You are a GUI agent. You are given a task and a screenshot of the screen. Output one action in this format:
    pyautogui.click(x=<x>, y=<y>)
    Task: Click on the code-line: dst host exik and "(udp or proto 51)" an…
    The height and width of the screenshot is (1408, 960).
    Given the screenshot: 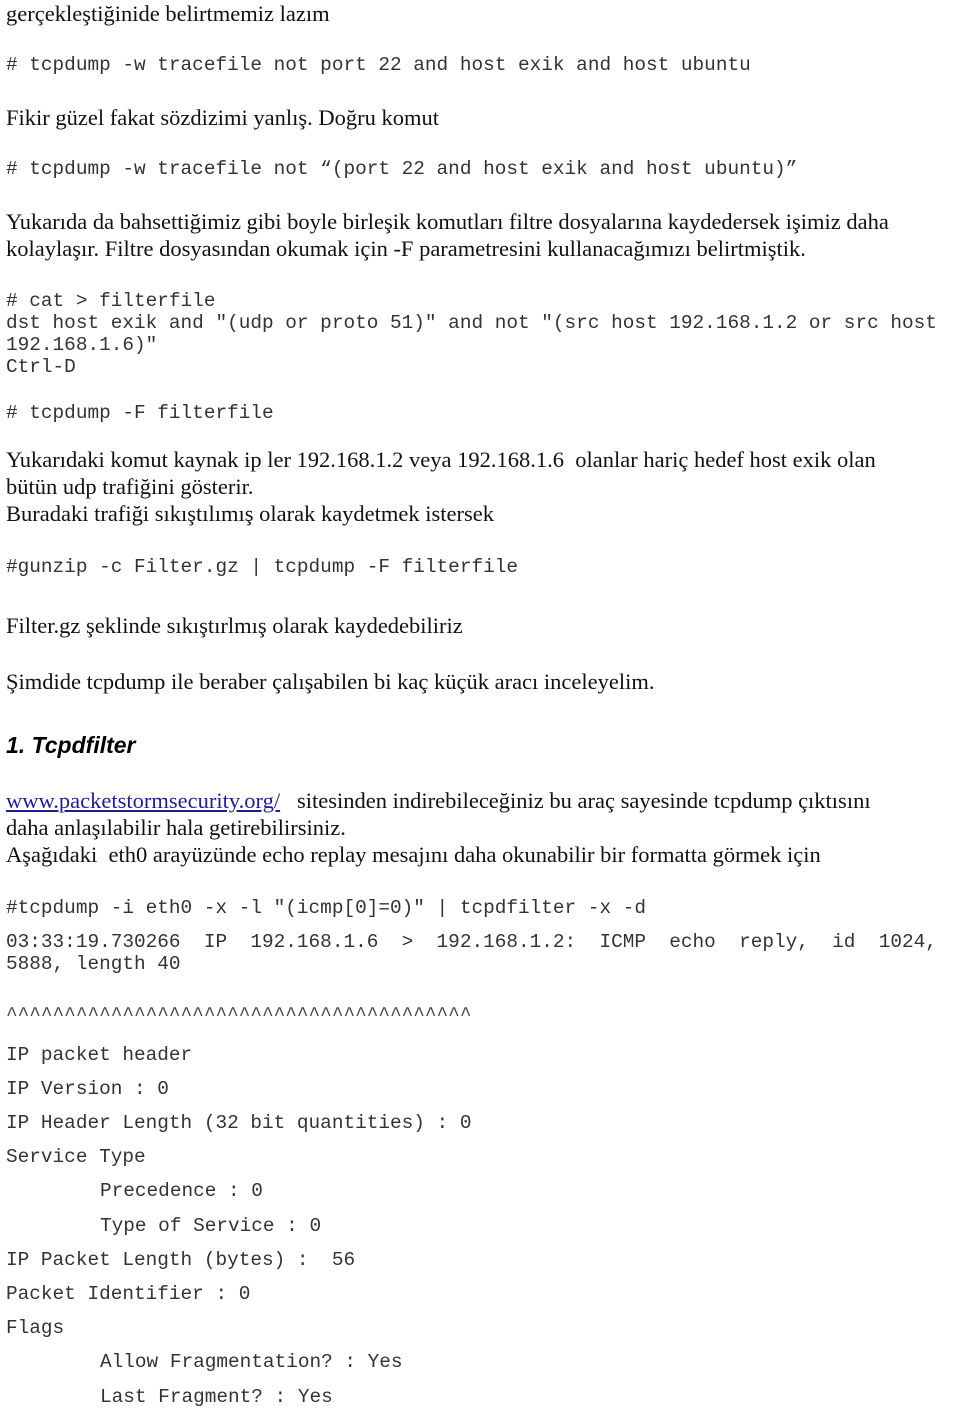 What is the action you would take?
    pyautogui.click(x=471, y=323)
    